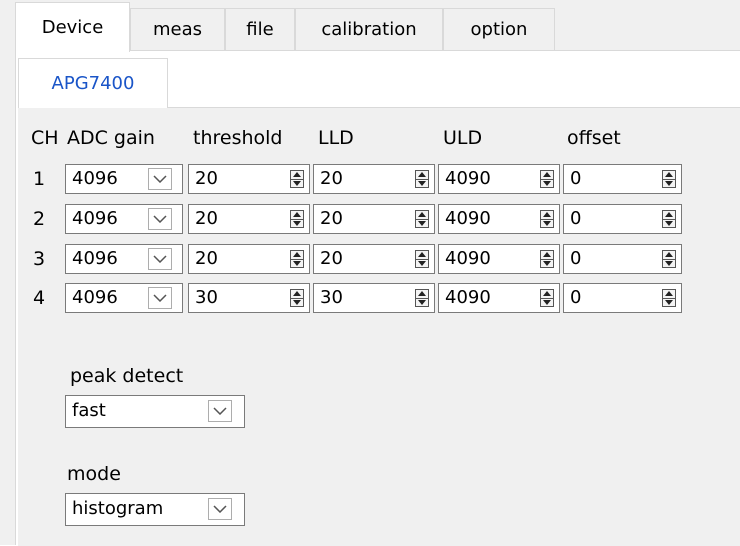 Image resolution: width=740 pixels, height=546 pixels. What do you see at coordinates (89, 410) in the screenshot?
I see `peak-detect-value: fast` at bounding box center [89, 410].